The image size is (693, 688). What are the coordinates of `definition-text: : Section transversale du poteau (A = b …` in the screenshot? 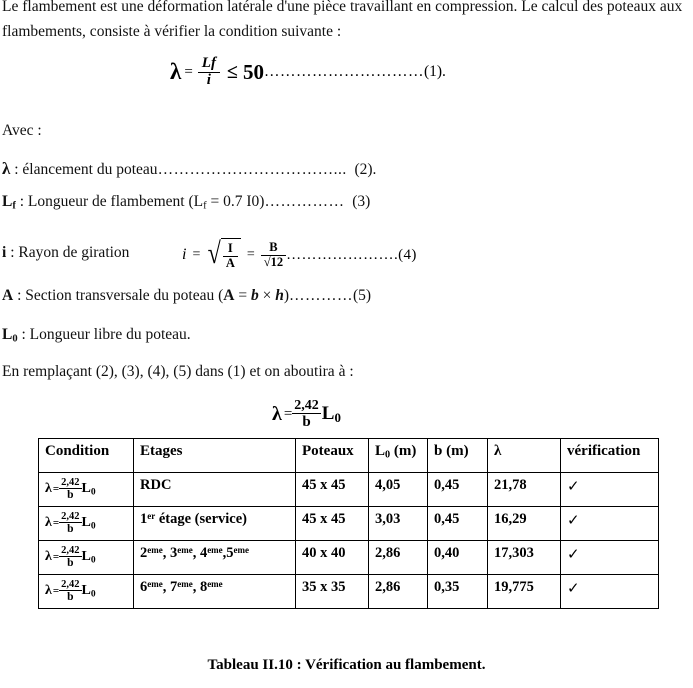 It's located at (151, 295).